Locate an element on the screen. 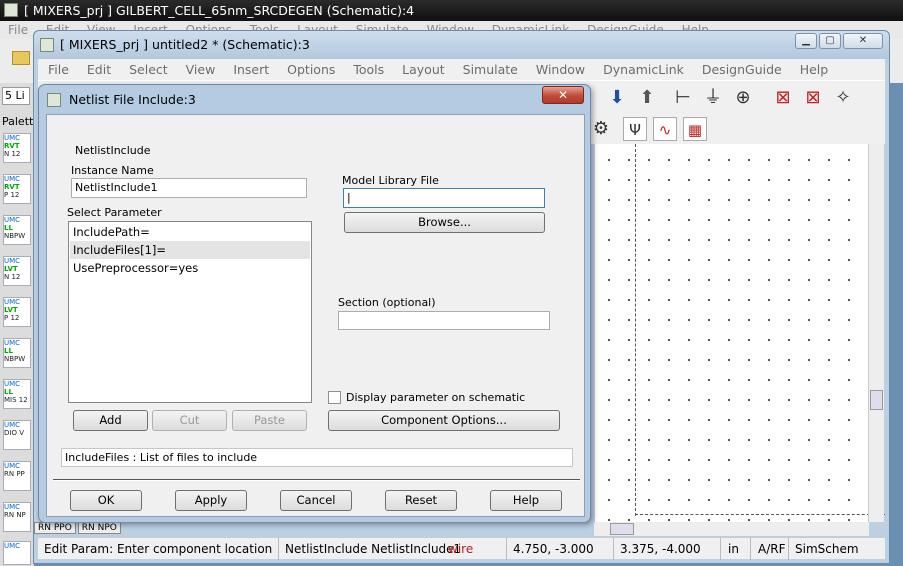 Image resolution: width=903 pixels, height=566 pixels. short-icon: ⊠ is located at coordinates (813, 98).